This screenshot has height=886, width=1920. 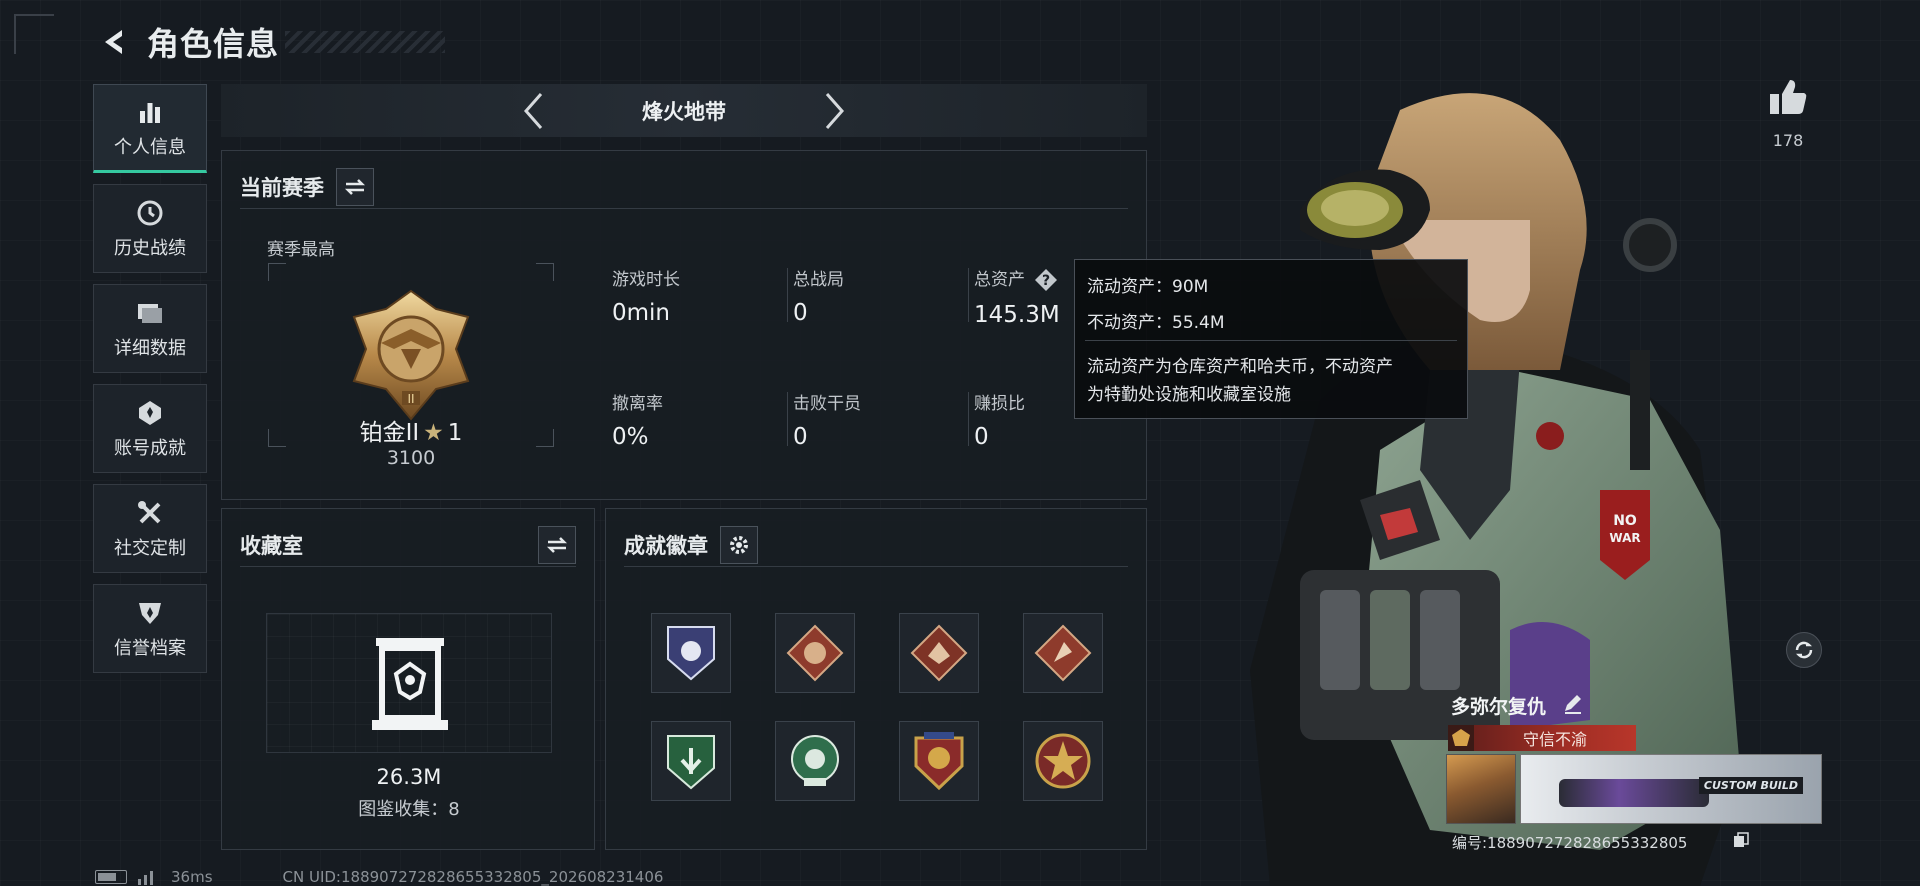 I want to click on mode-name: 烽火地带, so click(x=684, y=111).